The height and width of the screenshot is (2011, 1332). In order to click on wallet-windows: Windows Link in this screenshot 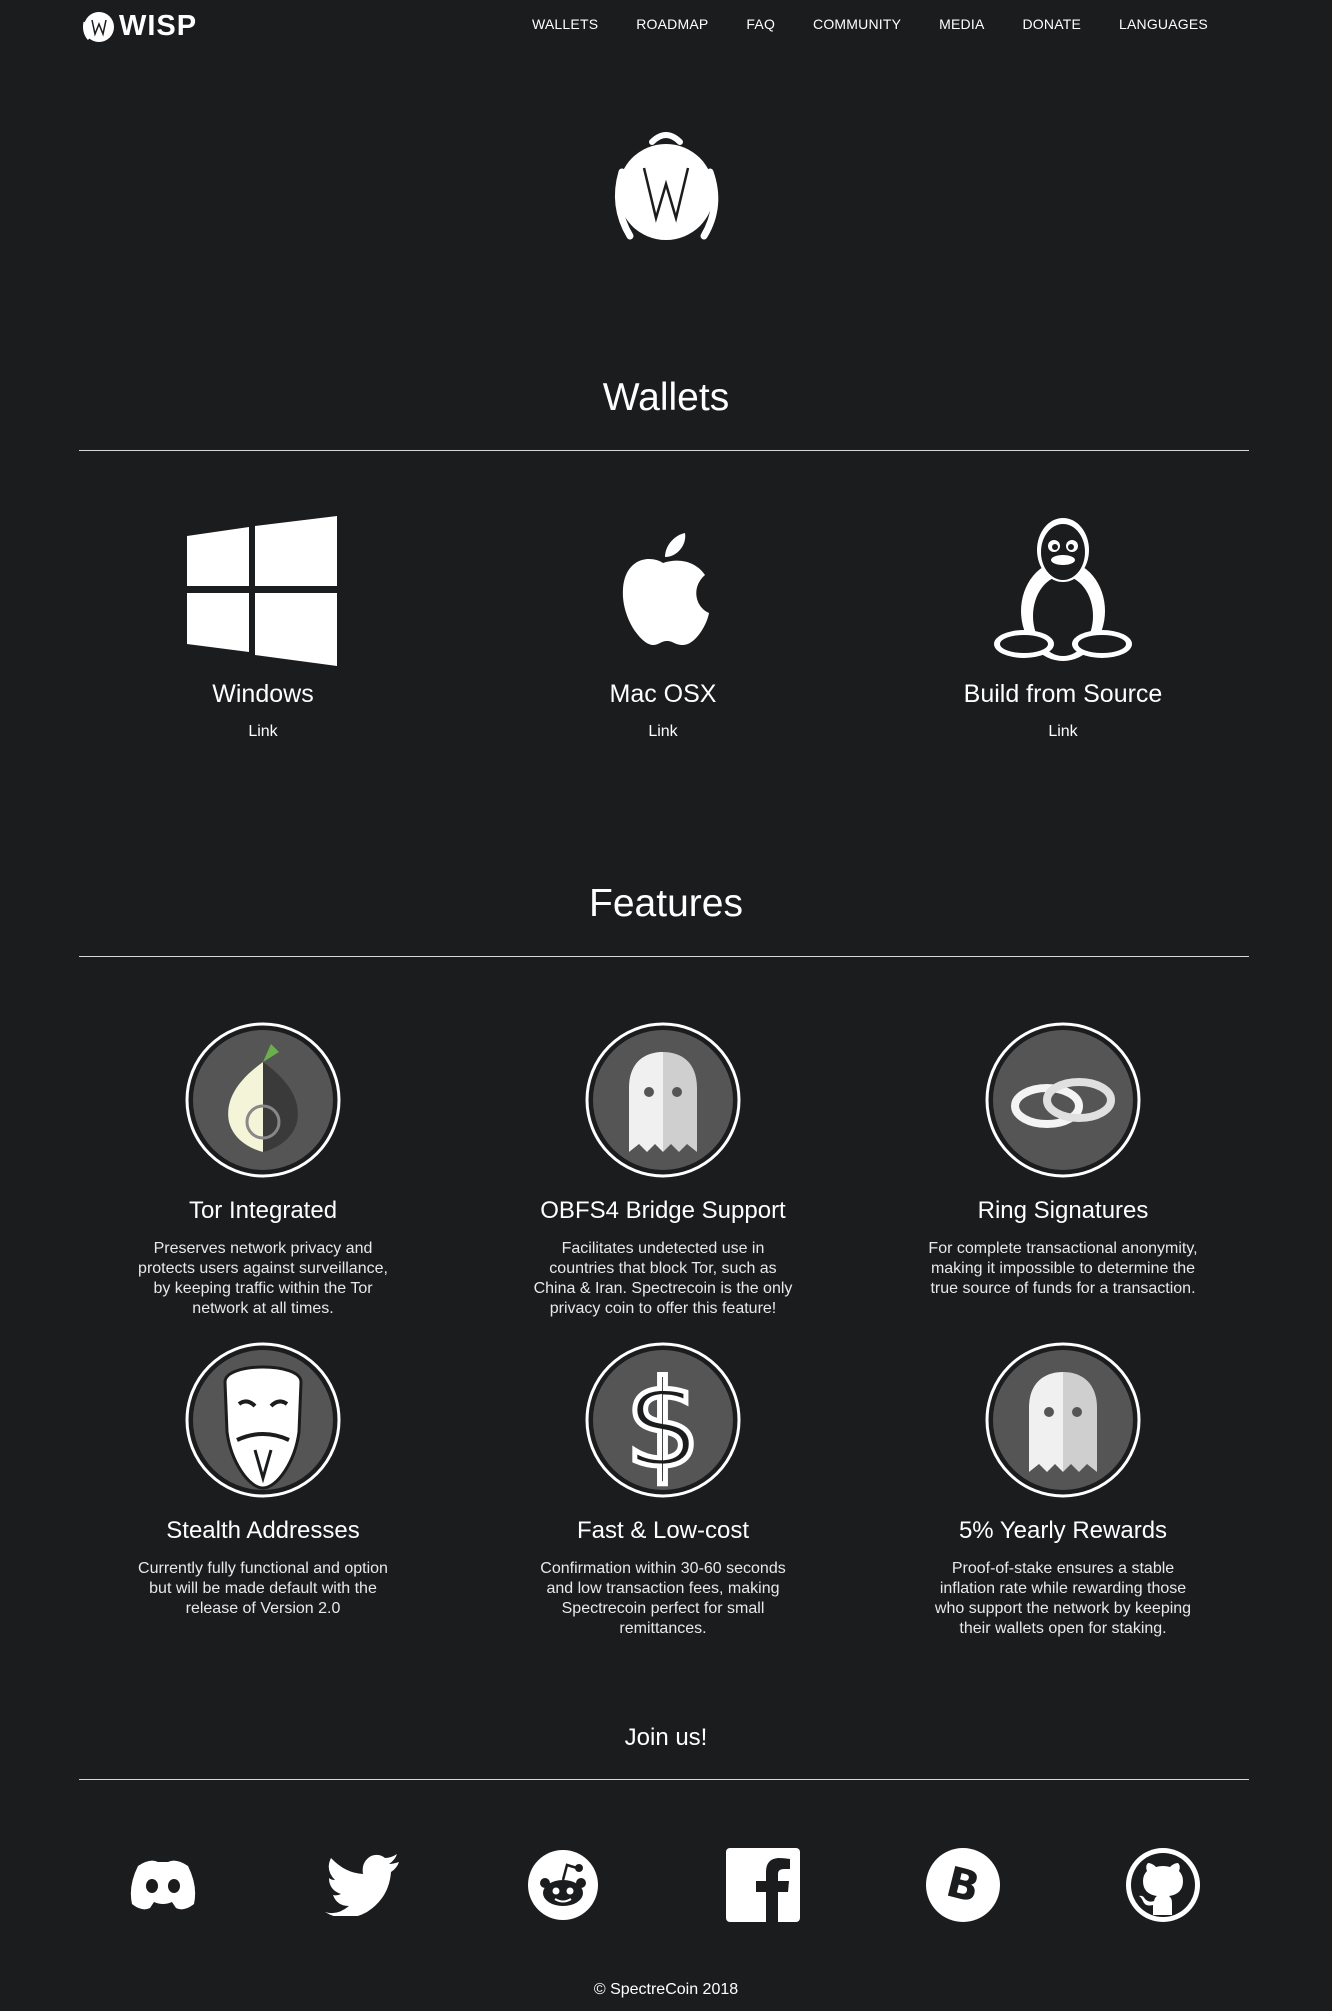, I will do `click(263, 628)`.